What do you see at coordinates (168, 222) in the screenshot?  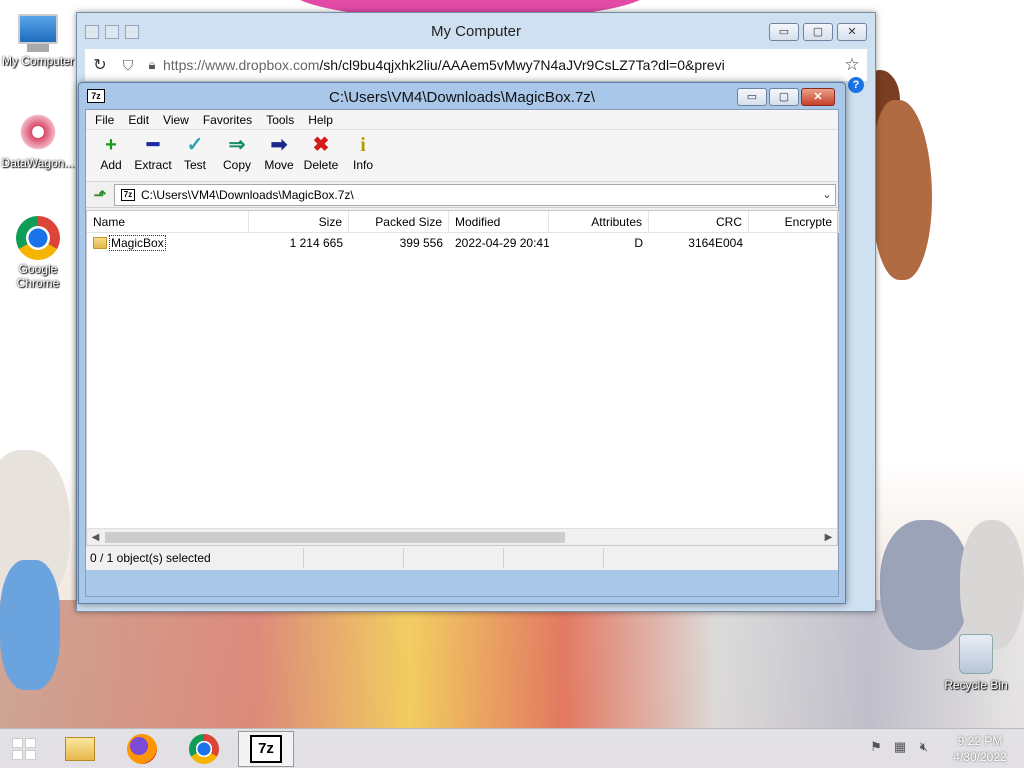 I see `column-header-name: Name` at bounding box center [168, 222].